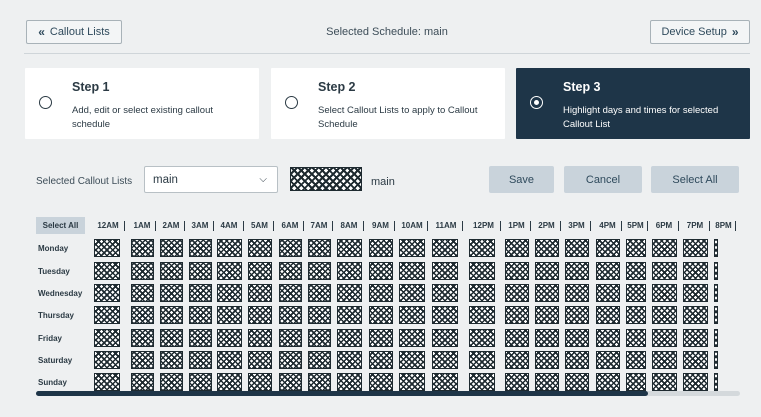 Image resolution: width=761 pixels, height=417 pixels. Describe the element at coordinates (603, 179) in the screenshot. I see `cancel-button: Cancel` at that location.